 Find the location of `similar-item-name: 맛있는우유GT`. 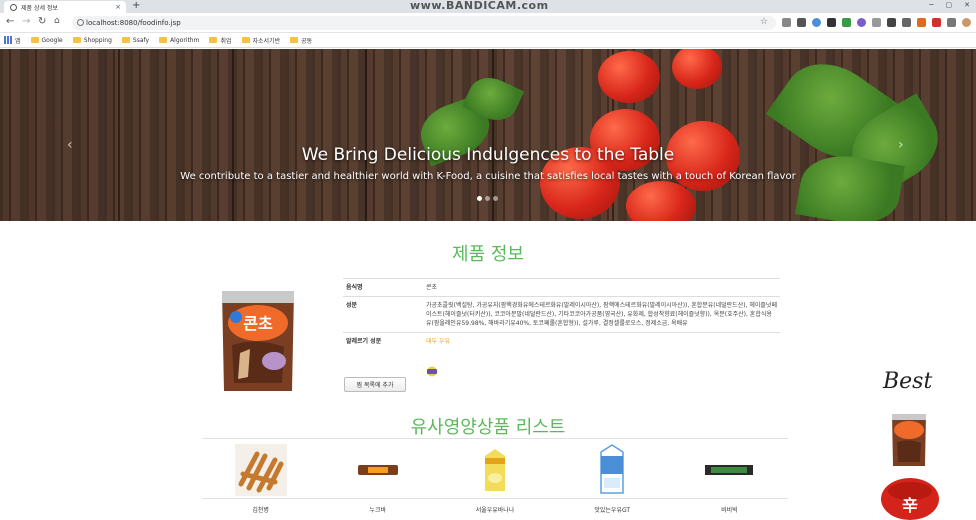

similar-item-name: 맛있는우유GT is located at coordinates (612, 510).